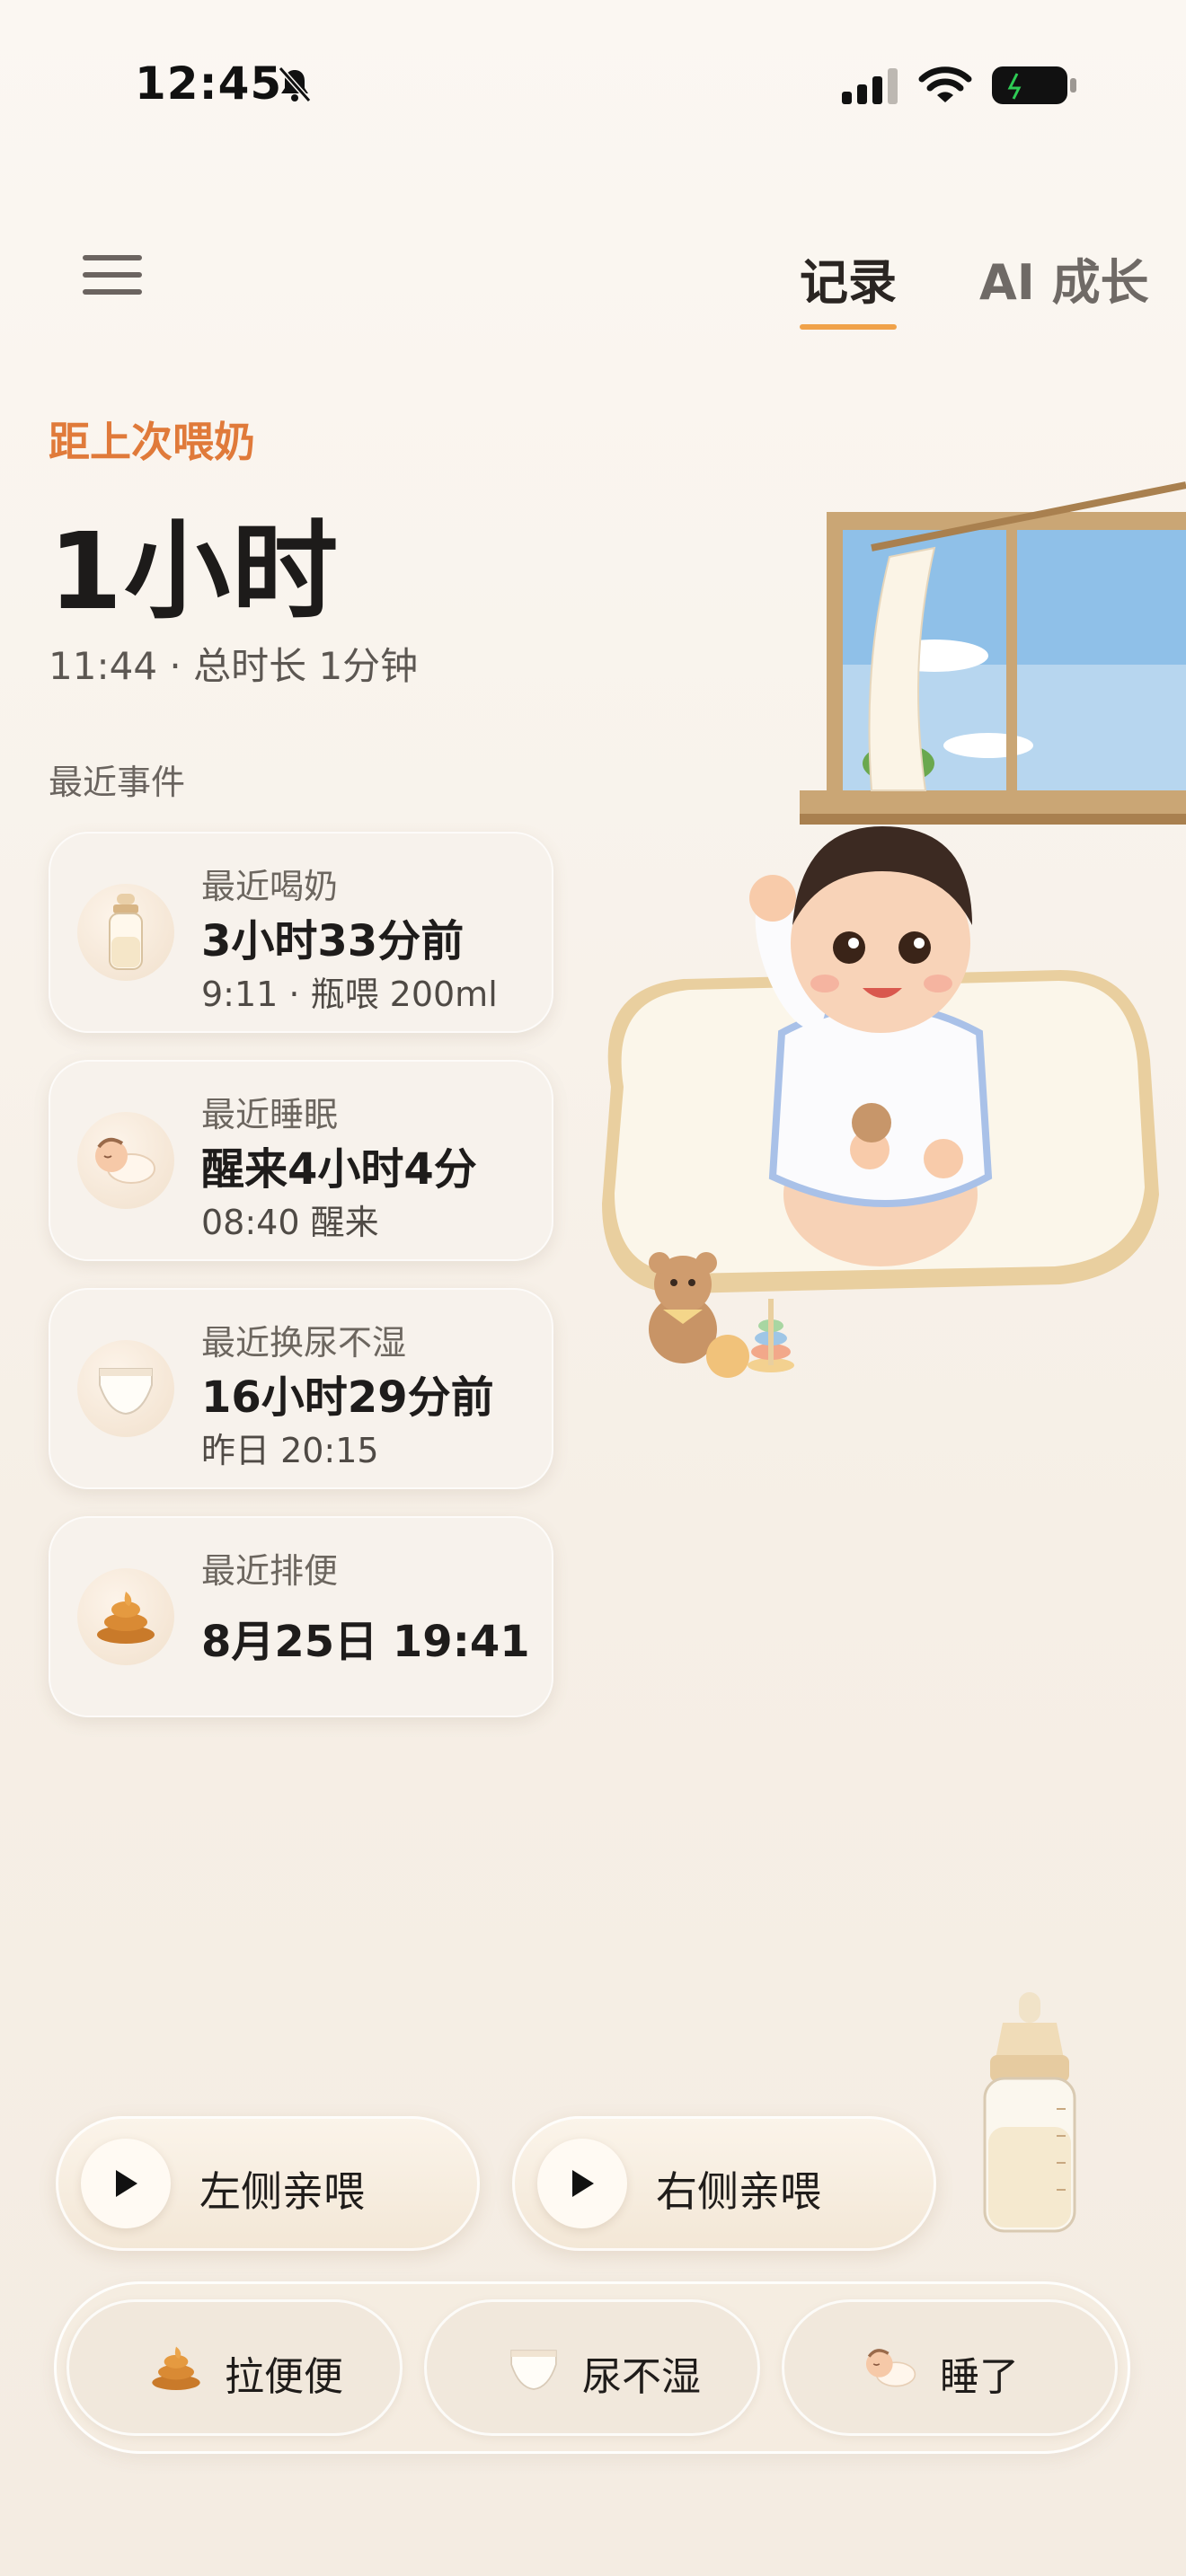 This screenshot has width=1186, height=2576. Describe the element at coordinates (945, 84) in the screenshot. I see `wifi-icon` at that location.